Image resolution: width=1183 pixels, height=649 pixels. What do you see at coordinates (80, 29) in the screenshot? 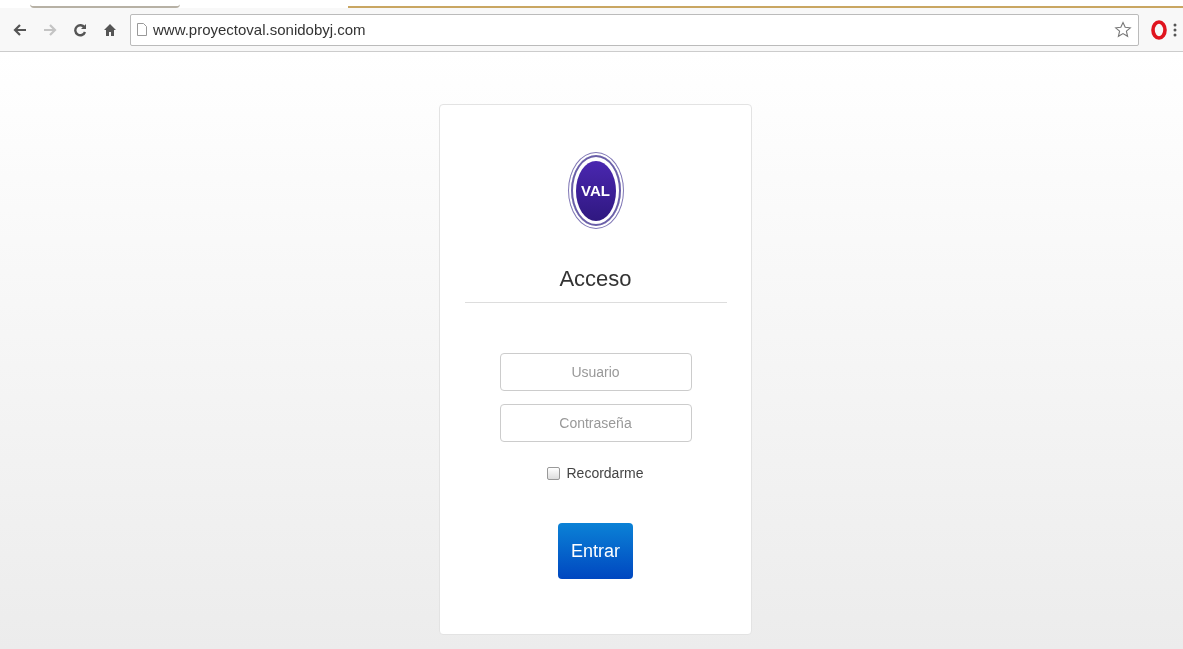
I see `reload-icon` at bounding box center [80, 29].